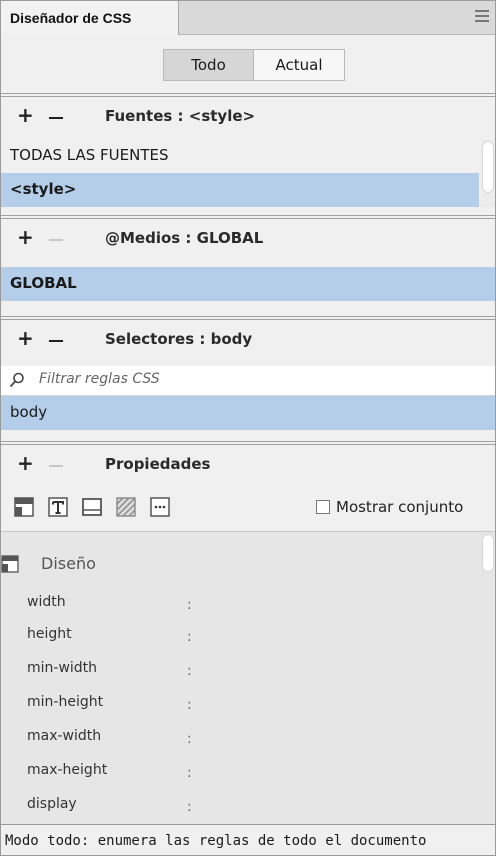  Describe the element at coordinates (189, 605) in the screenshot. I see `prop-width-colon: :` at that location.